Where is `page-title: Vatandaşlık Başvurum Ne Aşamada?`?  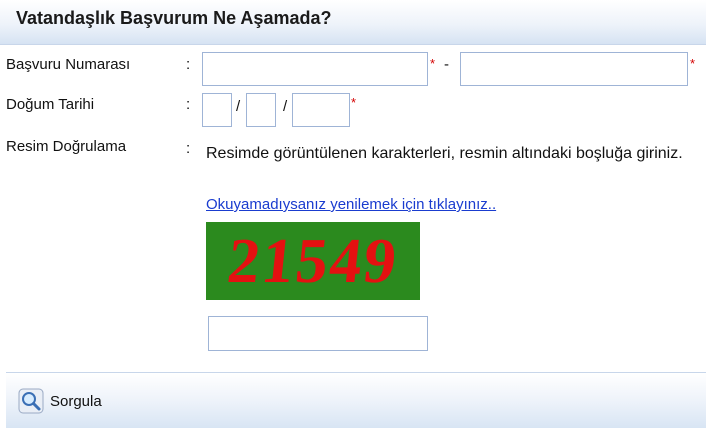
page-title: Vatandaşlık Başvurum Ne Aşamada? is located at coordinates (174, 18).